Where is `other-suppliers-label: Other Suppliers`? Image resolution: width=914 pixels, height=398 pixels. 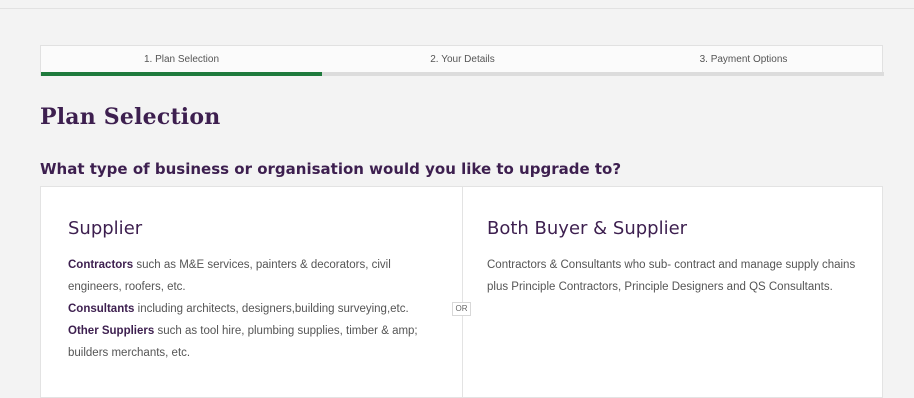
other-suppliers-label: Other Suppliers is located at coordinates (111, 331).